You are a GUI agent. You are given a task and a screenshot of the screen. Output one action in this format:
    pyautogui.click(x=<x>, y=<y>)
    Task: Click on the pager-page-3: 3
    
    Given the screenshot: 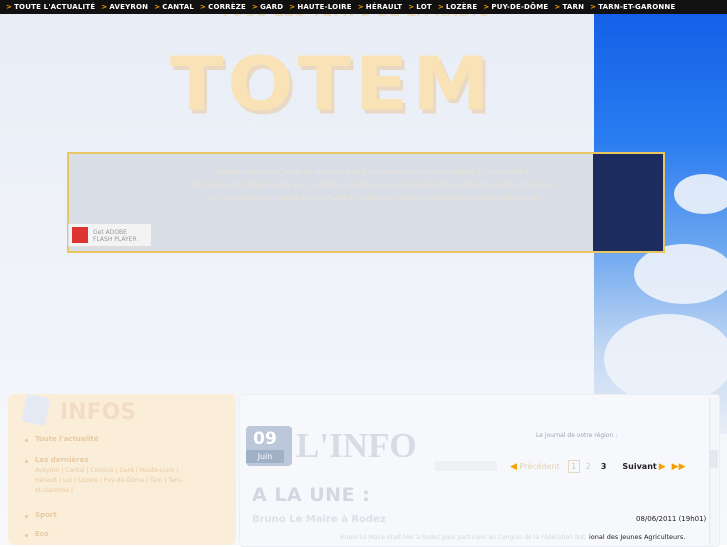 What is the action you would take?
    pyautogui.click(x=604, y=466)
    